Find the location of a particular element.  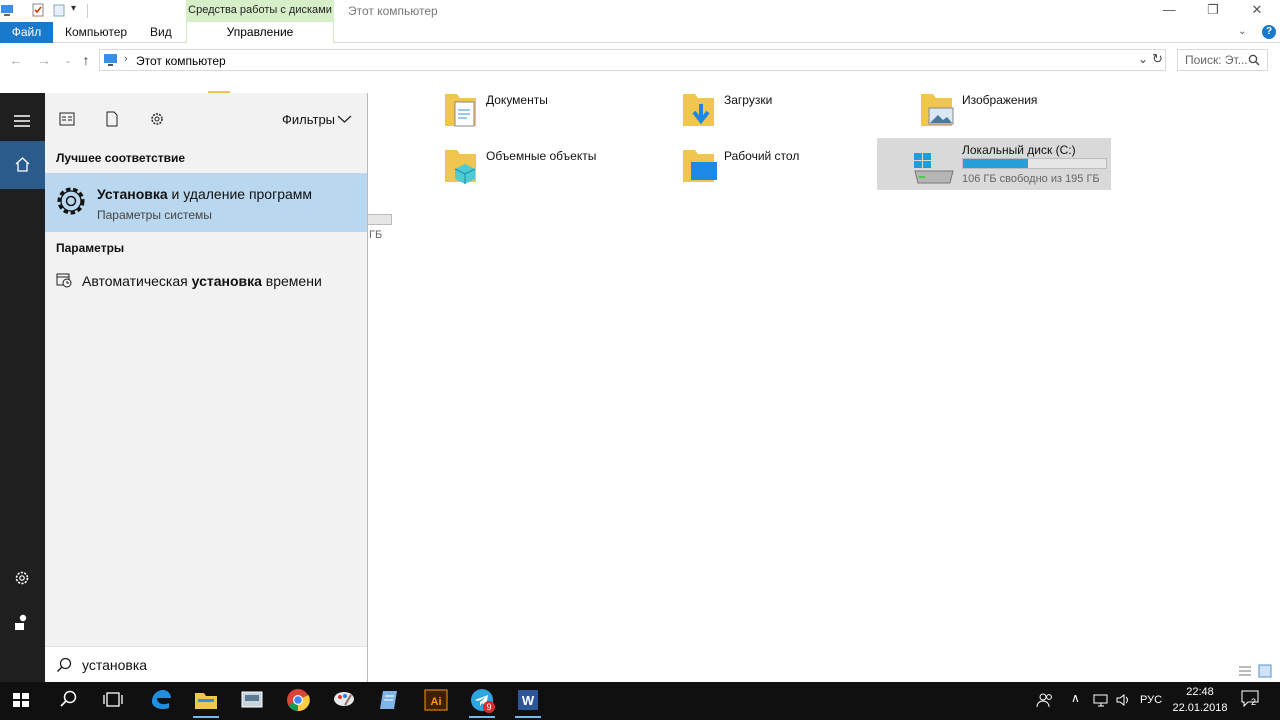

network-icon is located at coordinates (1101, 700).